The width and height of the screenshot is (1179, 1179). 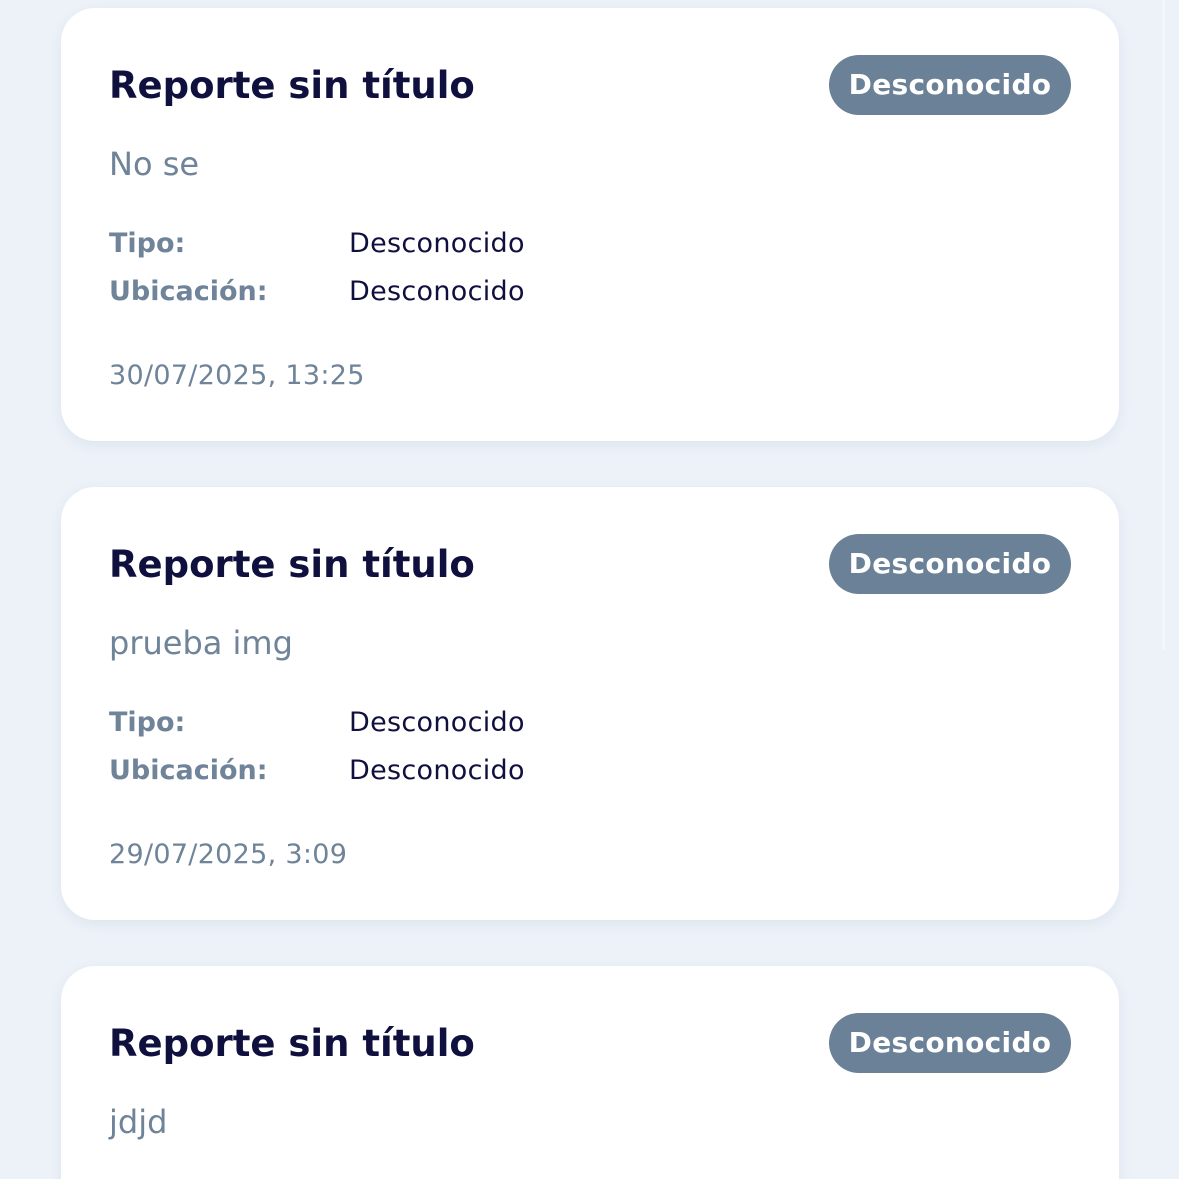 What do you see at coordinates (237, 375) in the screenshot?
I see `report-date: 30/07/2025, 13:25` at bounding box center [237, 375].